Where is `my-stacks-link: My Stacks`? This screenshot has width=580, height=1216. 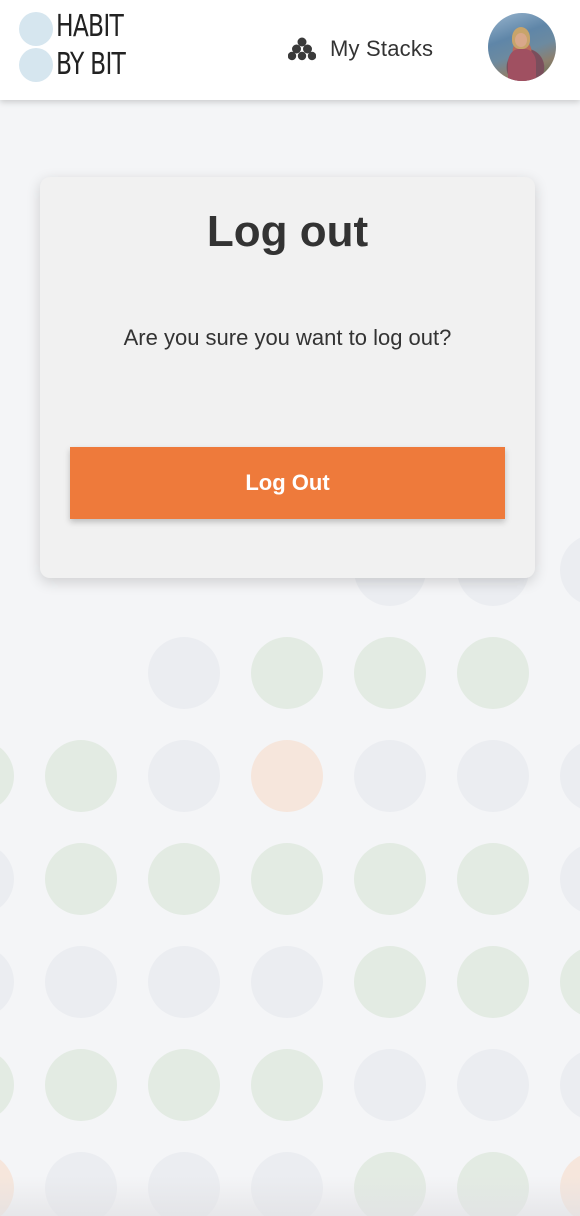 my-stacks-link: My Stacks is located at coordinates (360, 49).